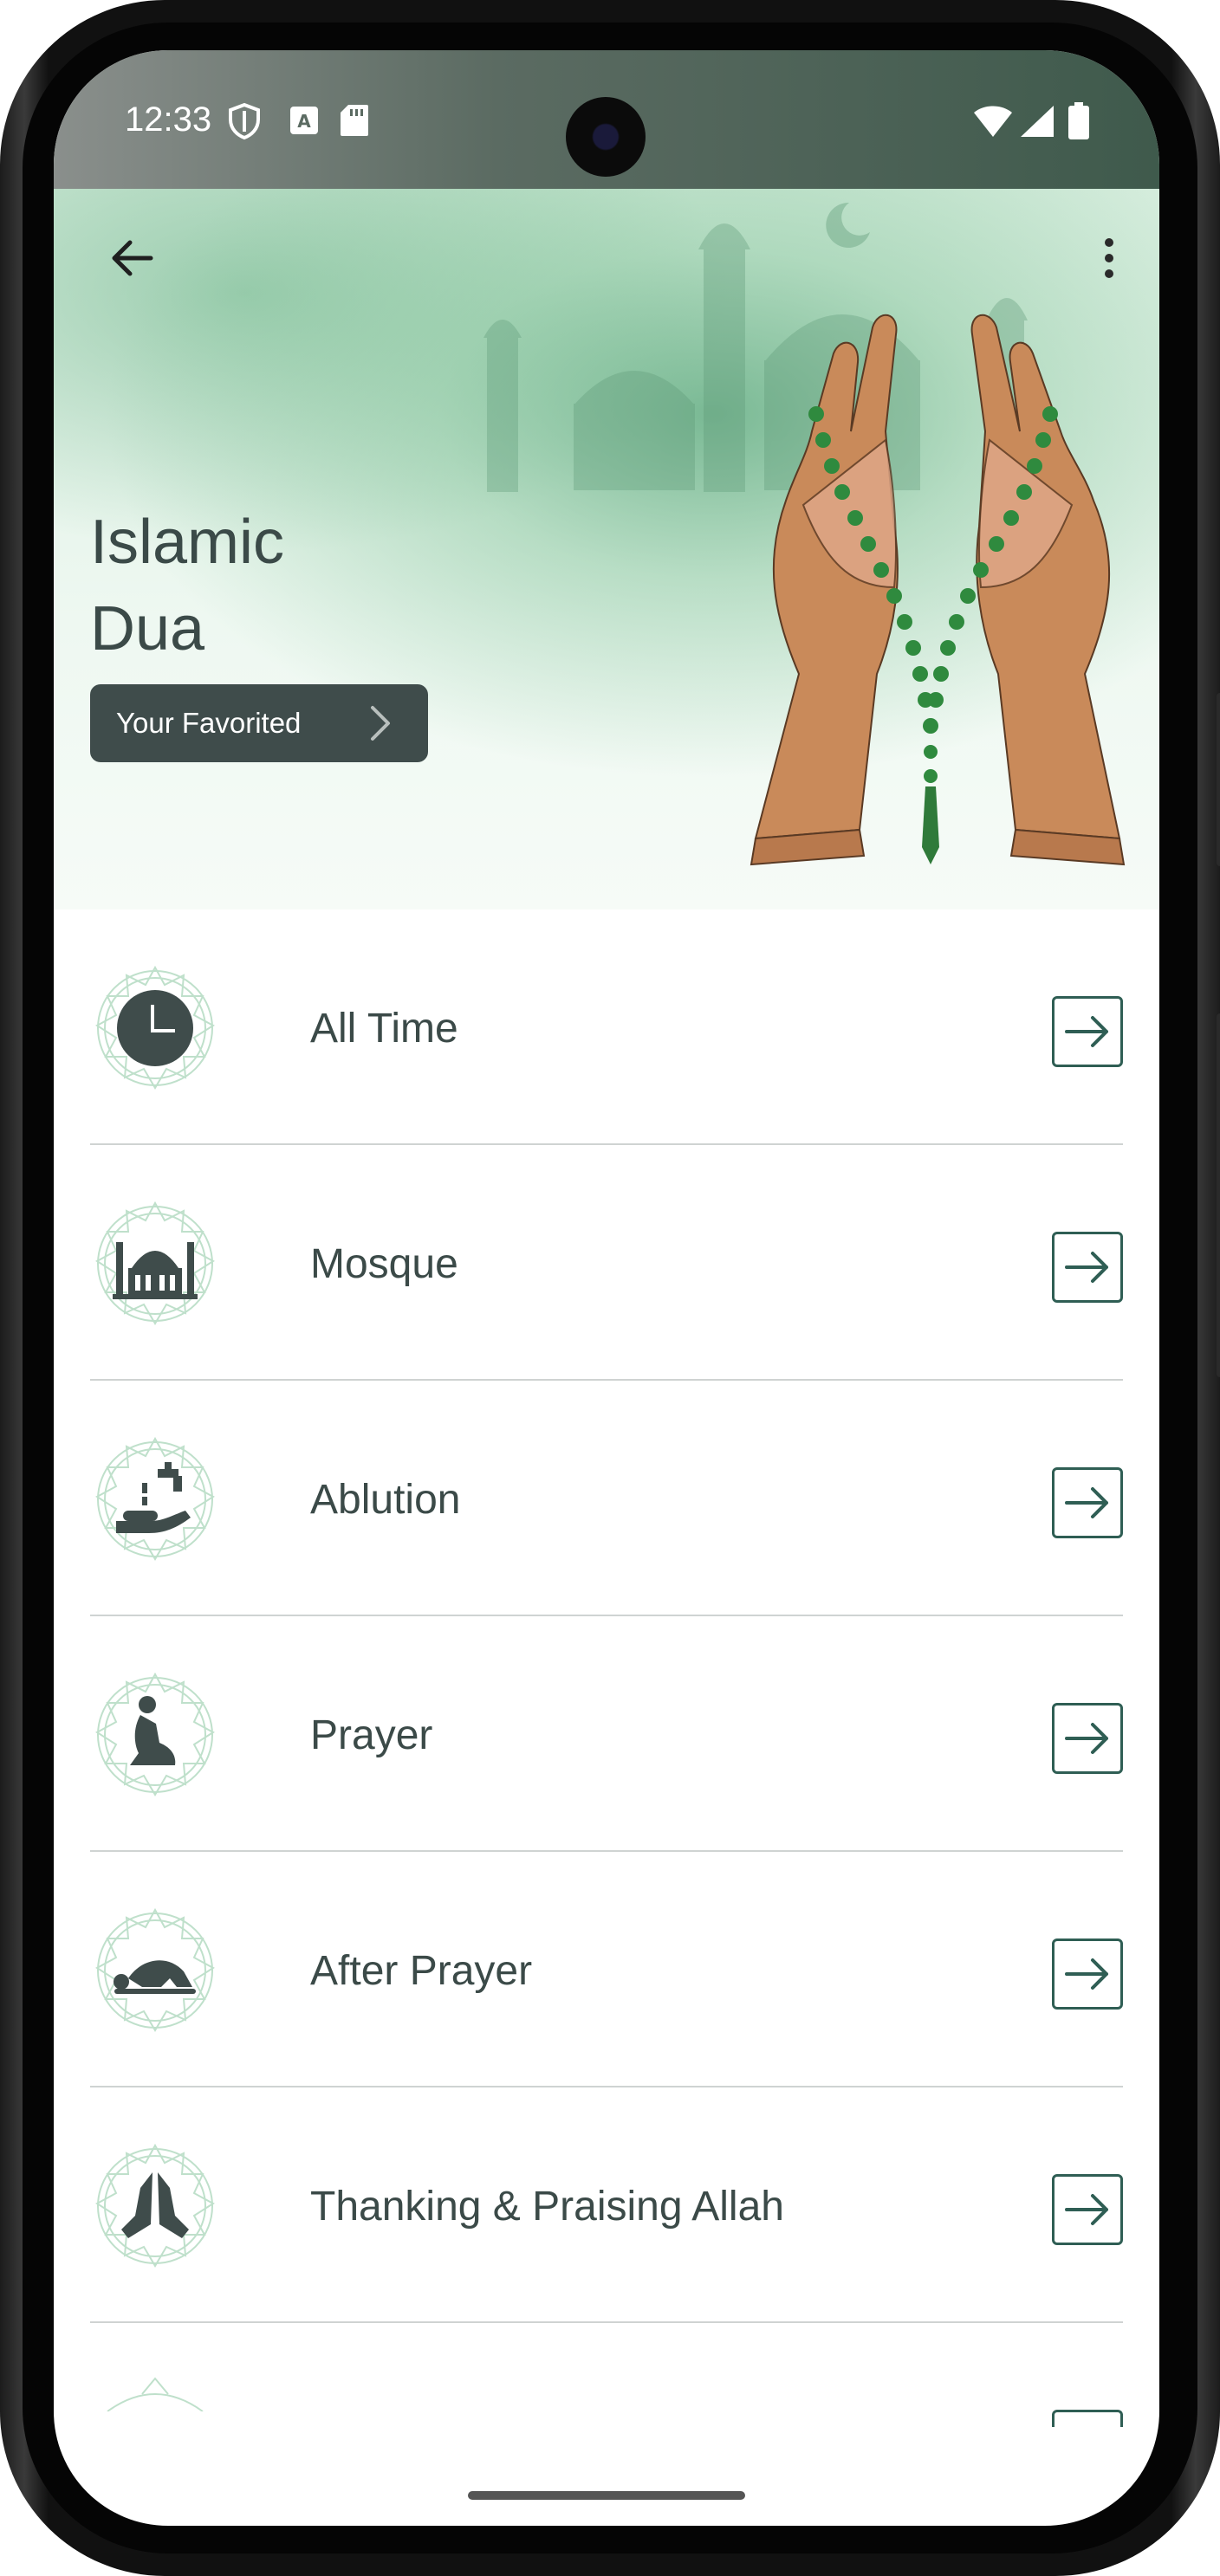  I want to click on power-button, so click(1218, 1195).